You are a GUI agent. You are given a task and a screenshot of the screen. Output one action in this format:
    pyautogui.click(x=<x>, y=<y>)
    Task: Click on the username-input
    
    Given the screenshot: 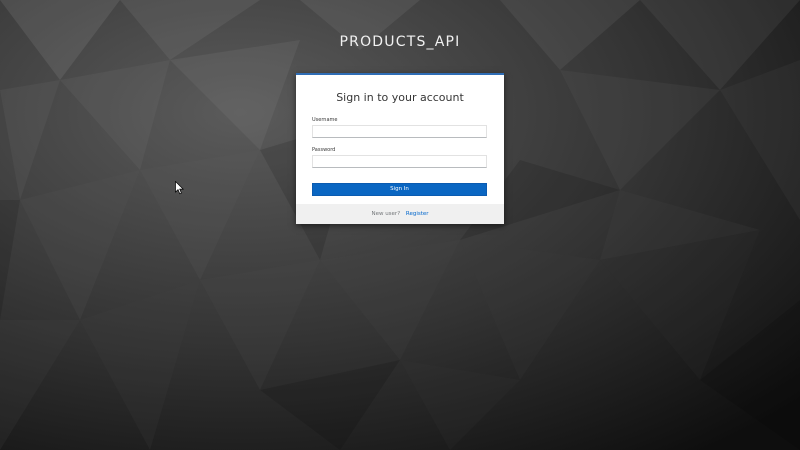 What is the action you would take?
    pyautogui.click(x=399, y=131)
    